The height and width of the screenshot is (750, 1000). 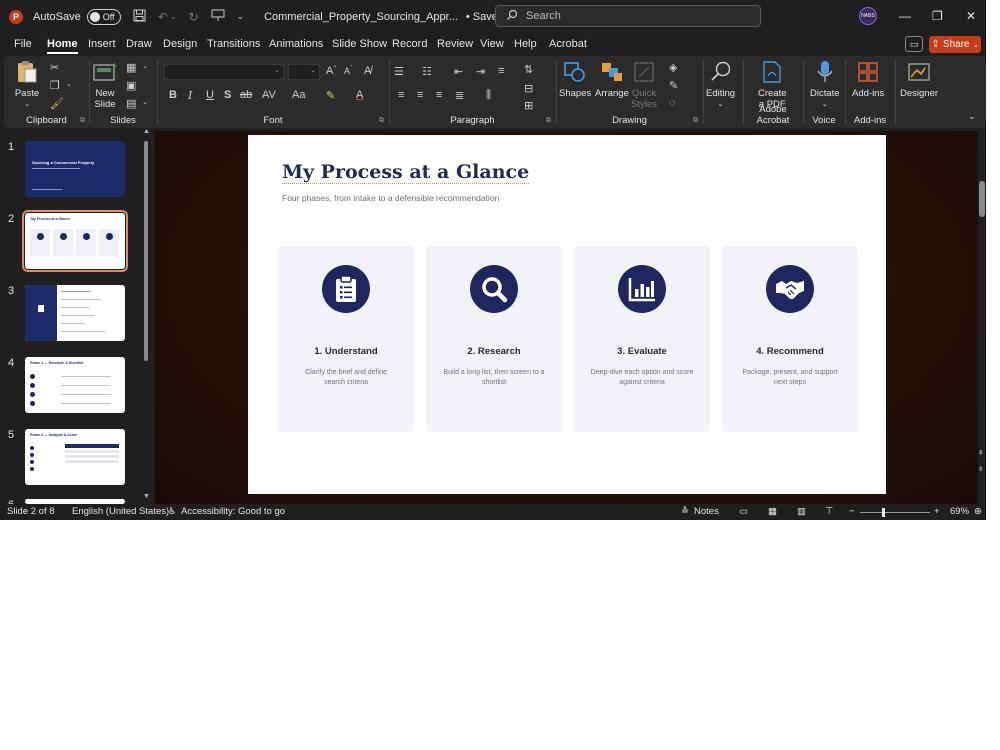 I want to click on tab-insert: Insert, so click(x=102, y=44).